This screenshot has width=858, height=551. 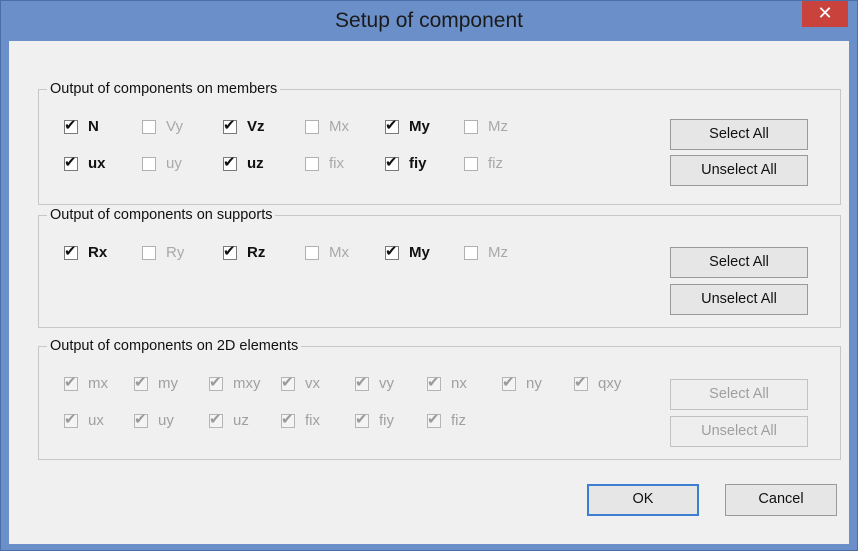 I want to click on members-checkbox-fiy: fiy, so click(x=406, y=162).